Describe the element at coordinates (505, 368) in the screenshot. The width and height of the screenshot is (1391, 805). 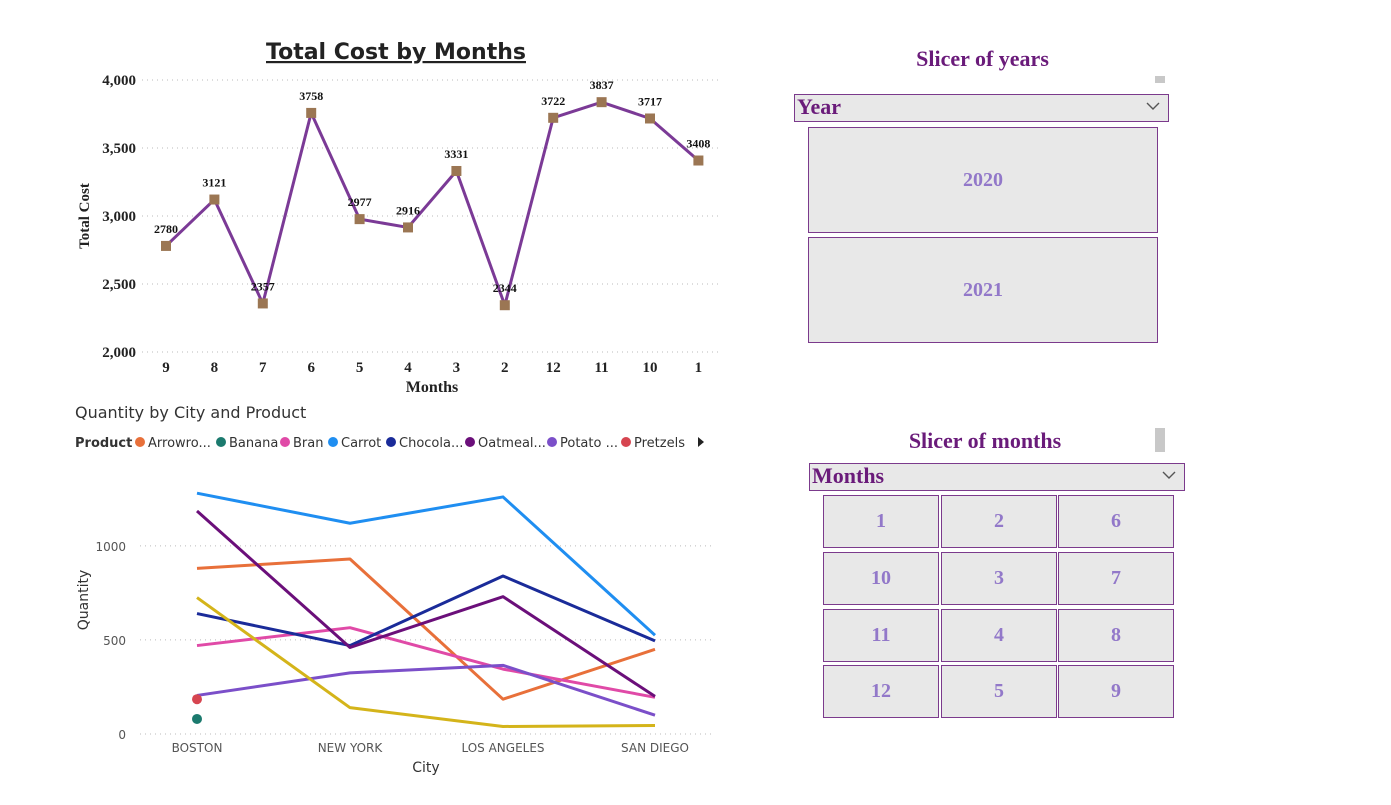
I see `x-tick-label: 2` at that location.